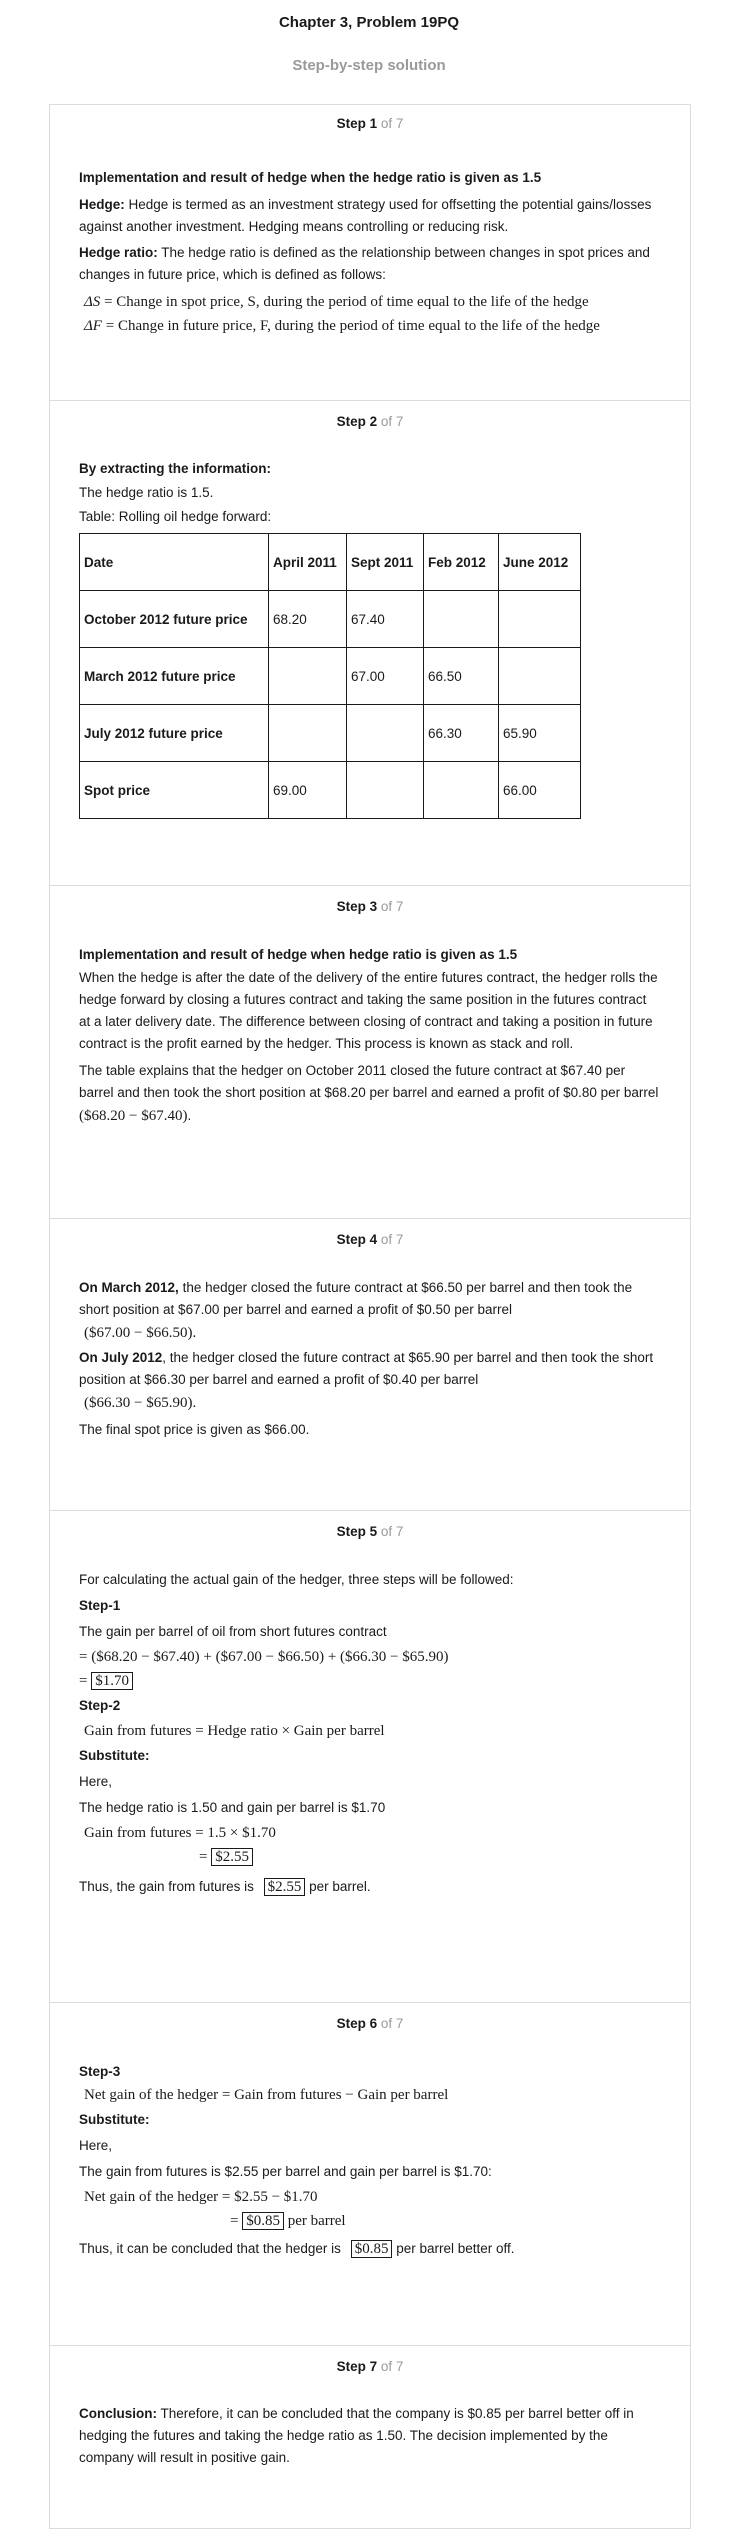  What do you see at coordinates (140, 1403) in the screenshot?
I see `july-profit-expression: ($66.30 − $65.90).` at bounding box center [140, 1403].